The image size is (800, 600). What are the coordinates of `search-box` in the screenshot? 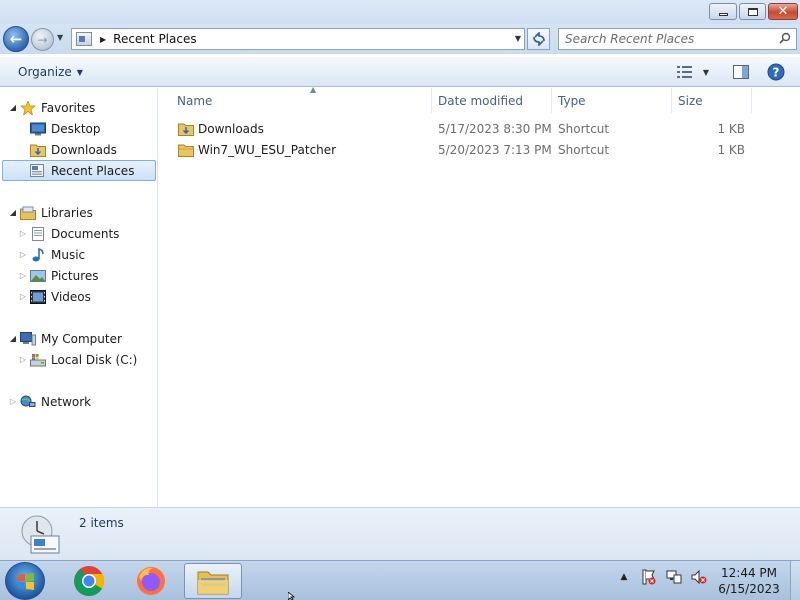 It's located at (677, 39).